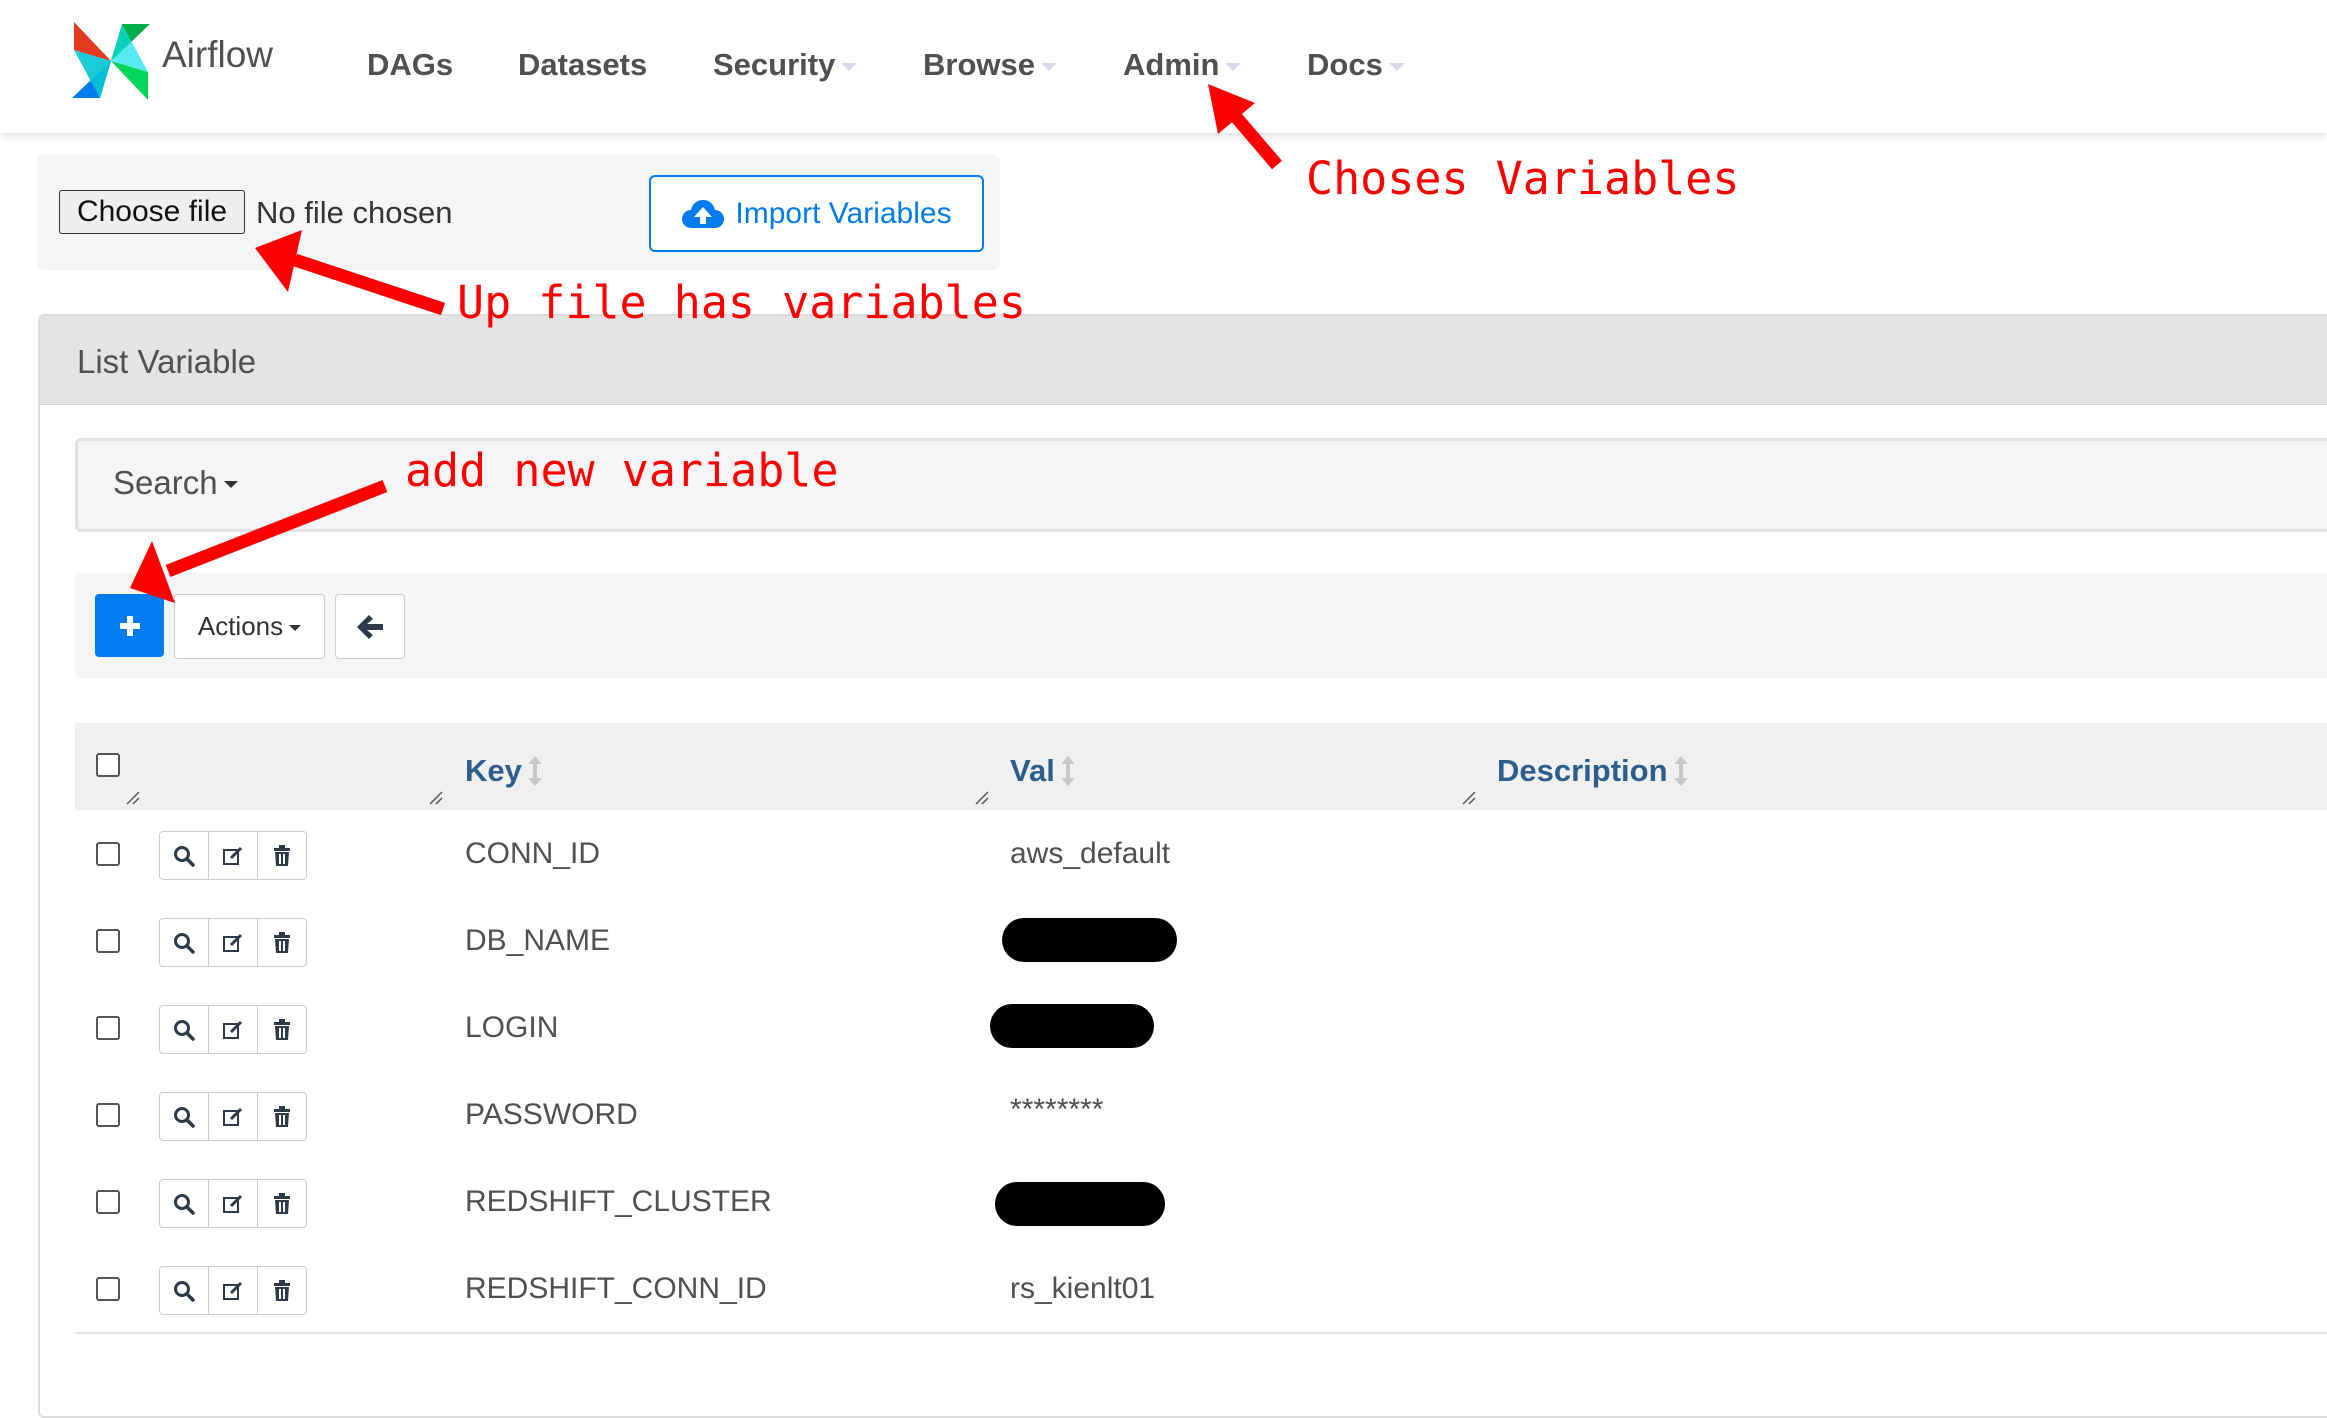 Image resolution: width=2327 pixels, height=1418 pixels. Describe the element at coordinates (503, 771) in the screenshot. I see `column-key: Key` at that location.